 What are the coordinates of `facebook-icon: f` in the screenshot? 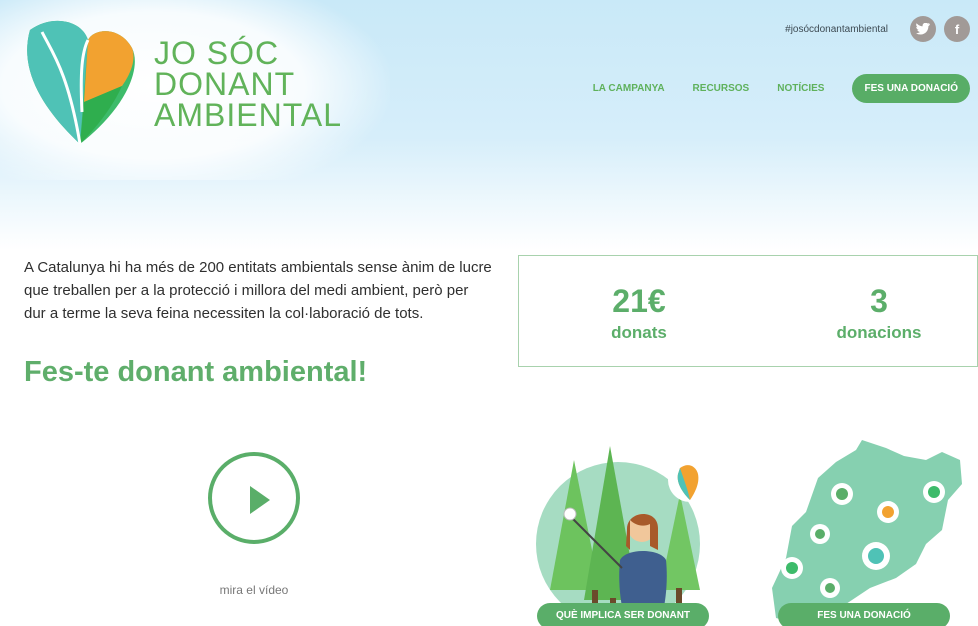 It's located at (957, 29).